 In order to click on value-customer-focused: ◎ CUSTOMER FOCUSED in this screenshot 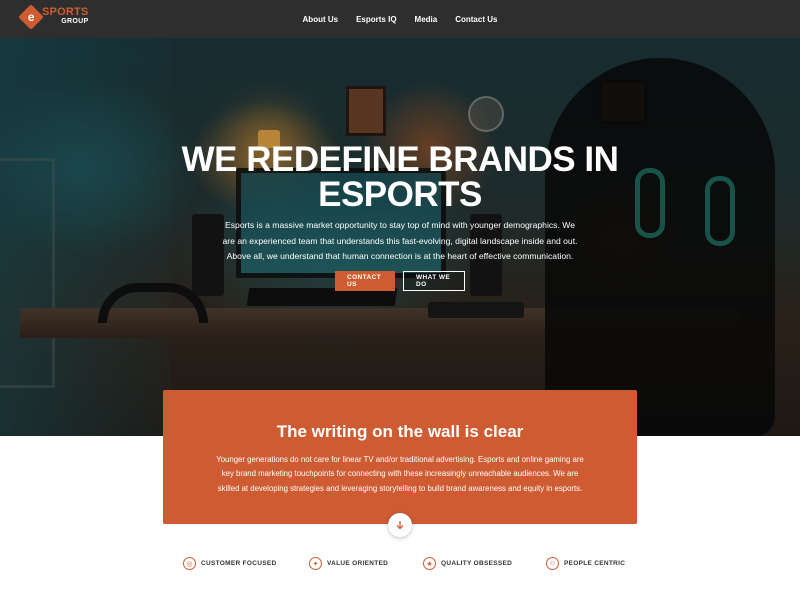, I will do `click(229, 563)`.